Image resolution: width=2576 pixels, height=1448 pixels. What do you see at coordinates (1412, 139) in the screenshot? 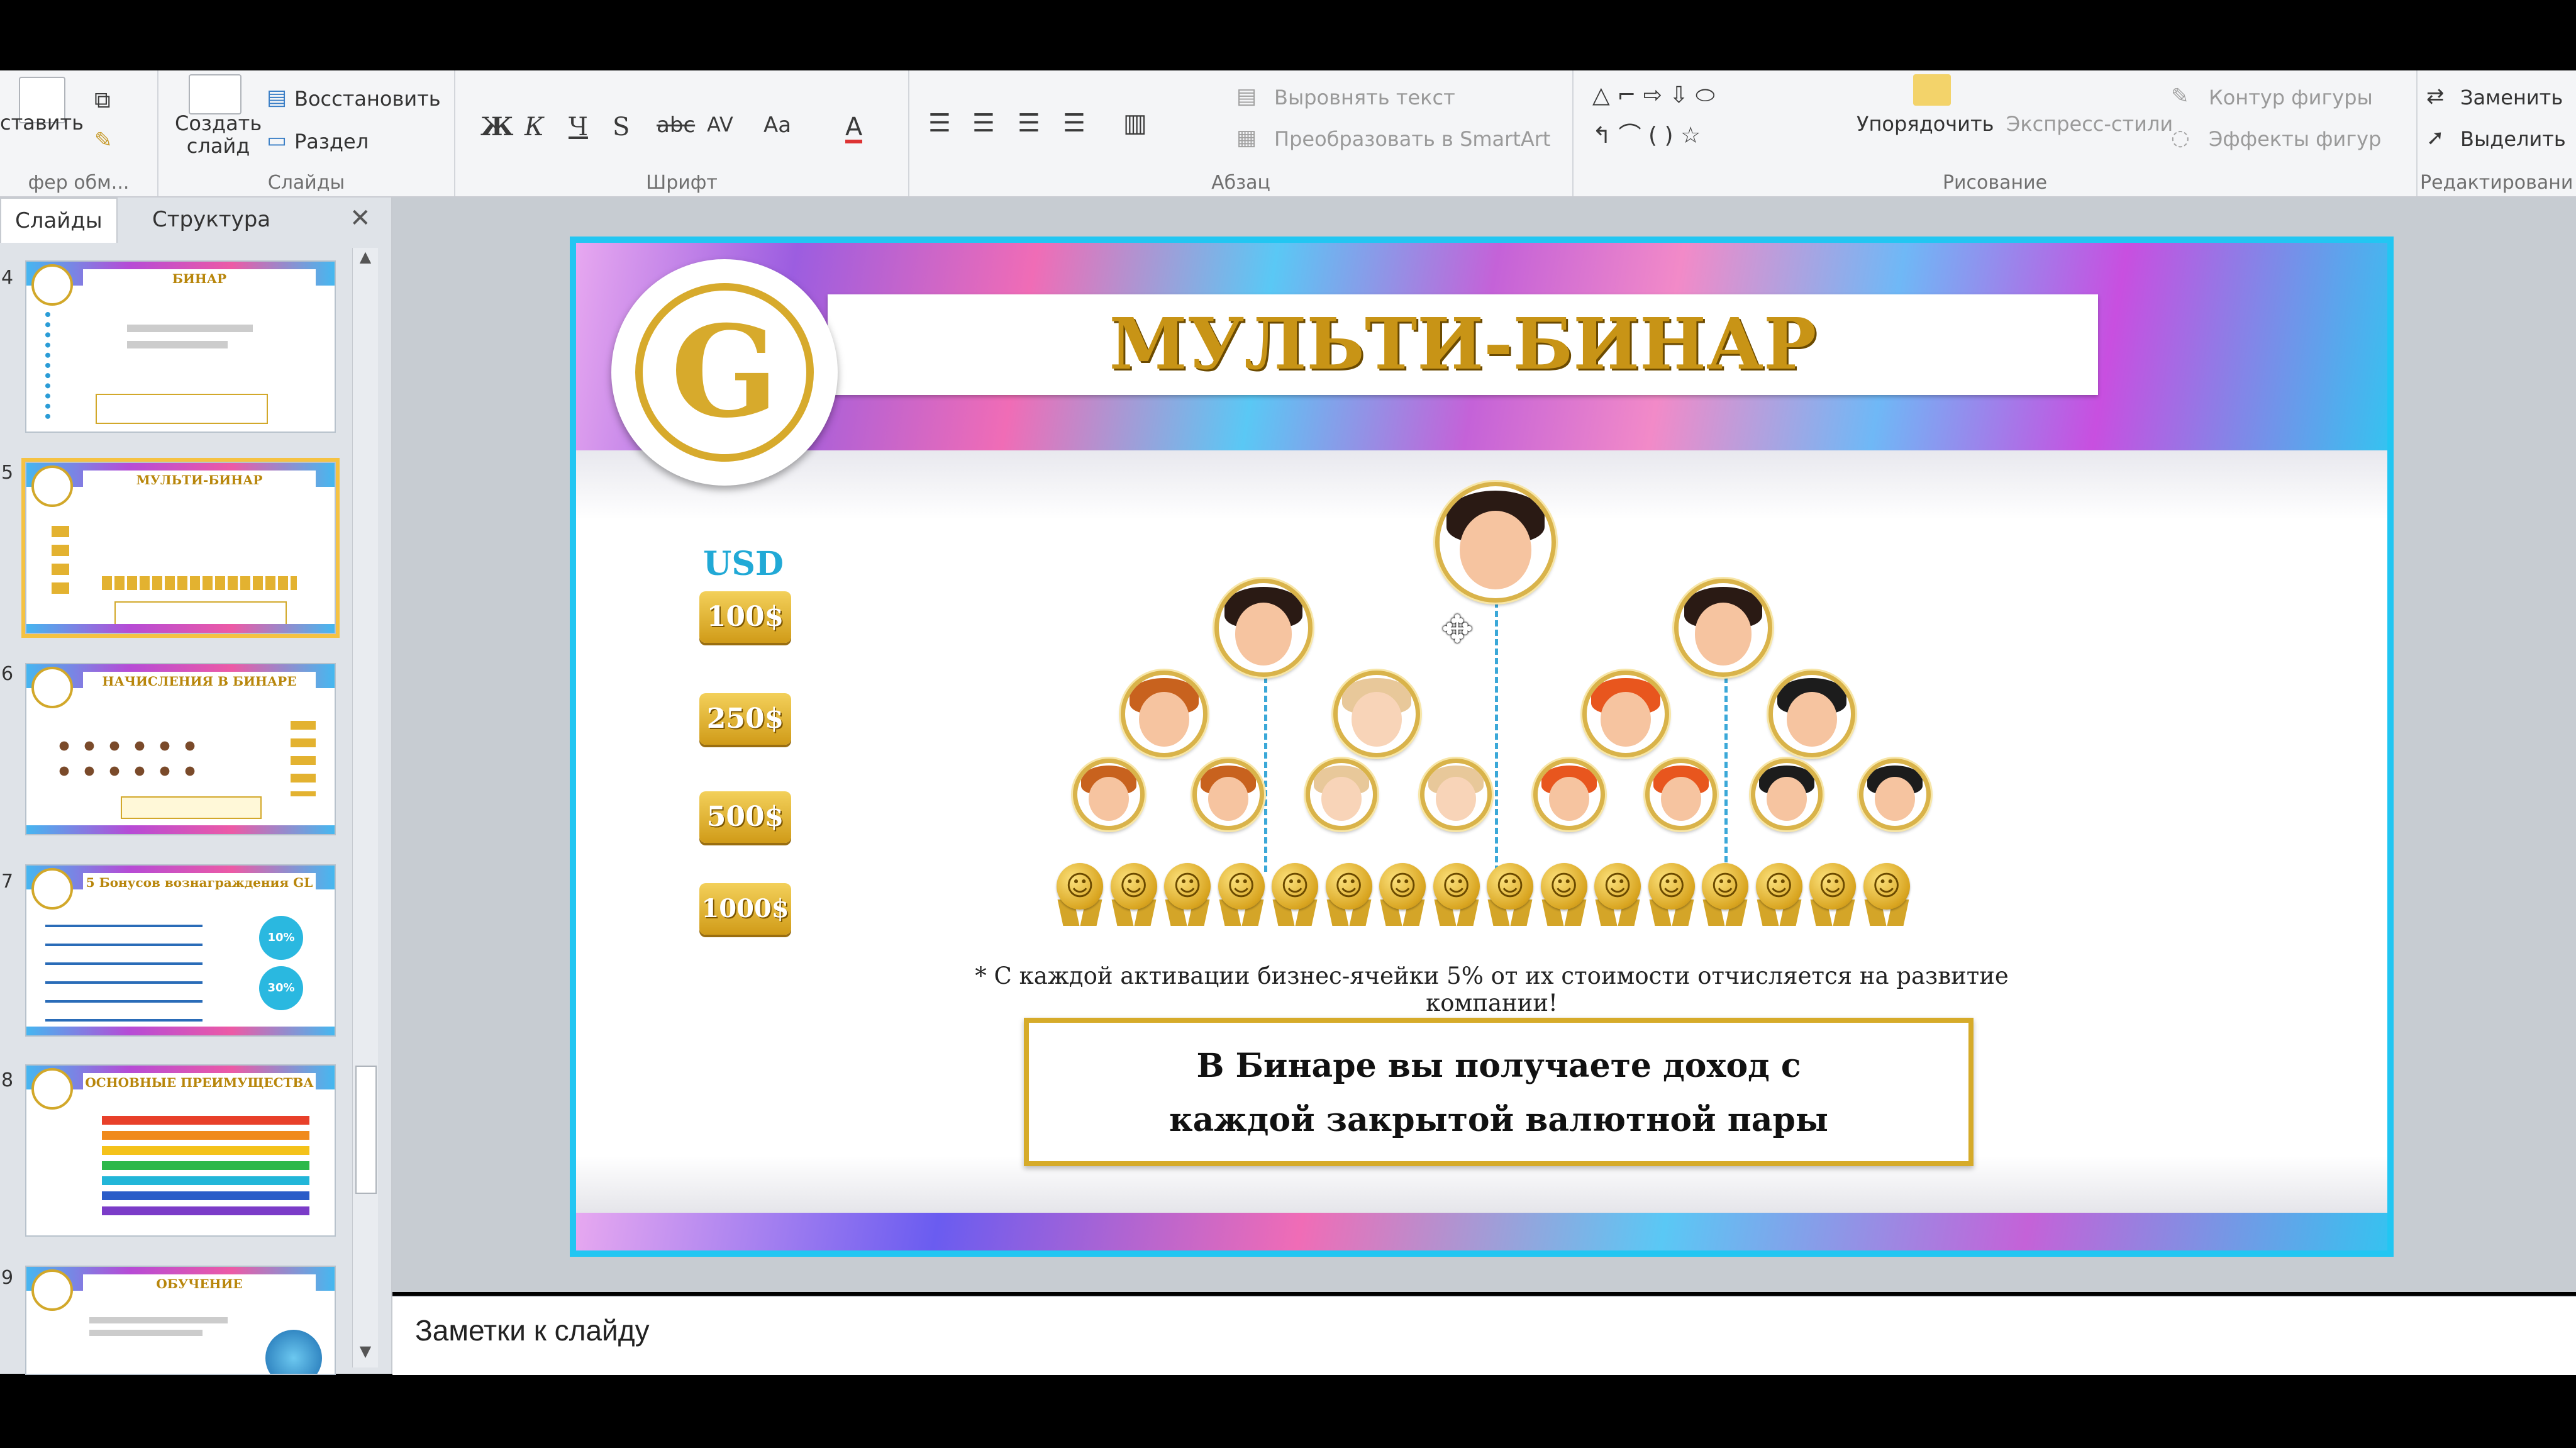
I see `smartart-button: Преобразовать в SmartArt` at bounding box center [1412, 139].